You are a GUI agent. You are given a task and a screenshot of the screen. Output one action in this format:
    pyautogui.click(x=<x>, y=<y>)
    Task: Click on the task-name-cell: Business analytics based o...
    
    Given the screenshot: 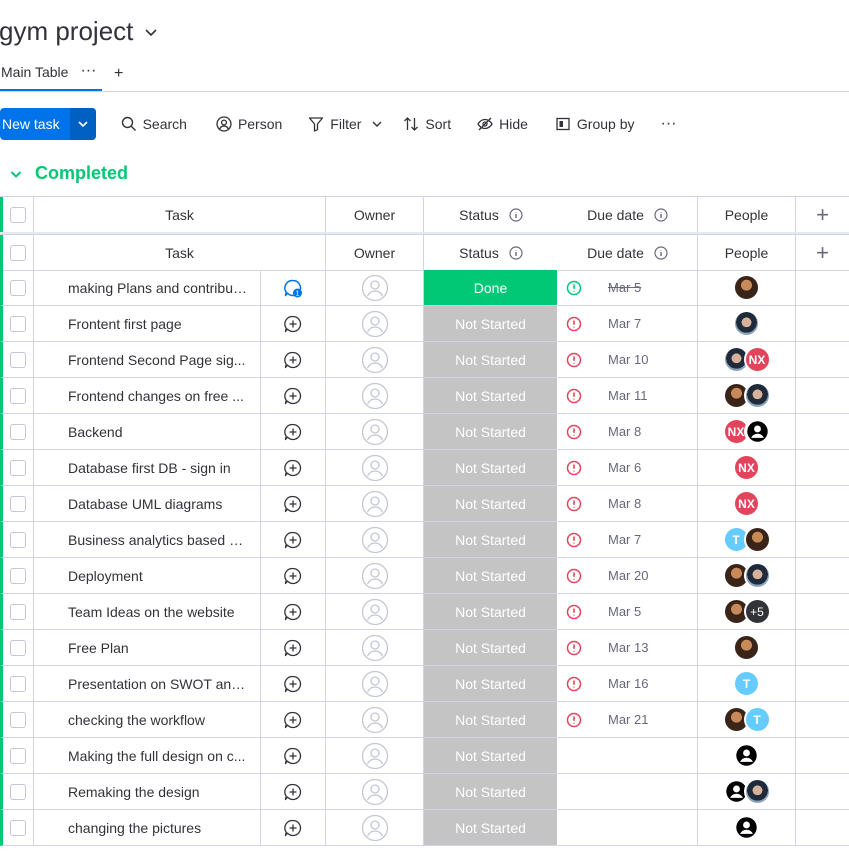 What is the action you would take?
    pyautogui.click(x=147, y=540)
    